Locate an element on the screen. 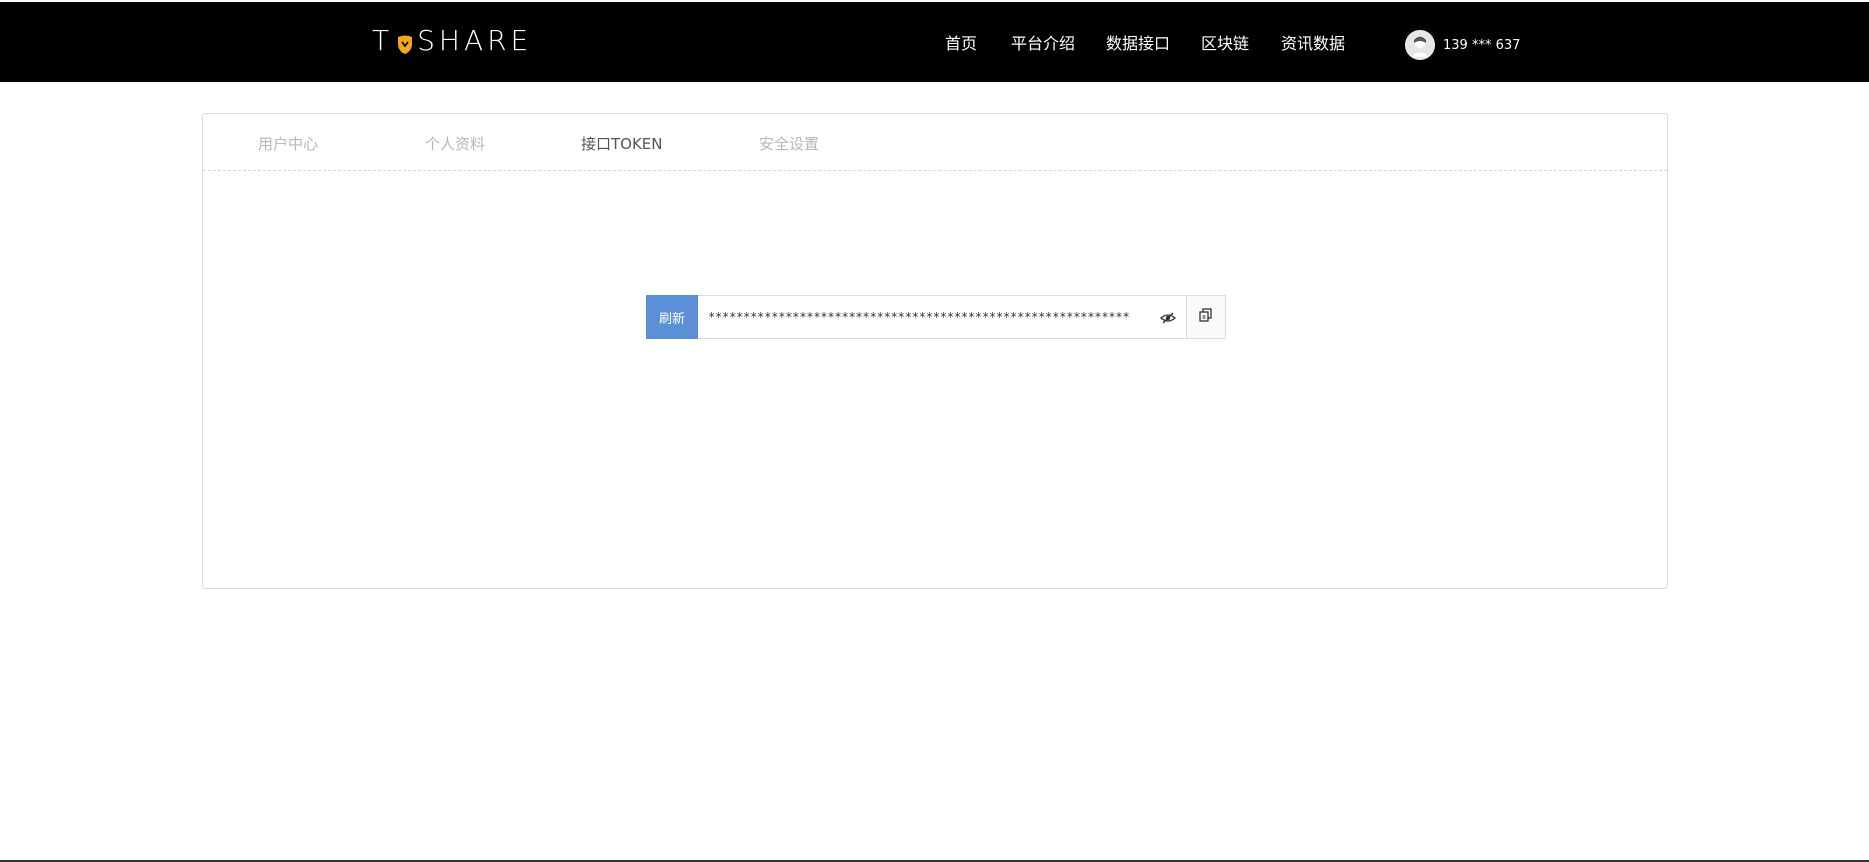 This screenshot has height=862, width=1869. tab-api-token: 接口TOKEN is located at coordinates (622, 143).